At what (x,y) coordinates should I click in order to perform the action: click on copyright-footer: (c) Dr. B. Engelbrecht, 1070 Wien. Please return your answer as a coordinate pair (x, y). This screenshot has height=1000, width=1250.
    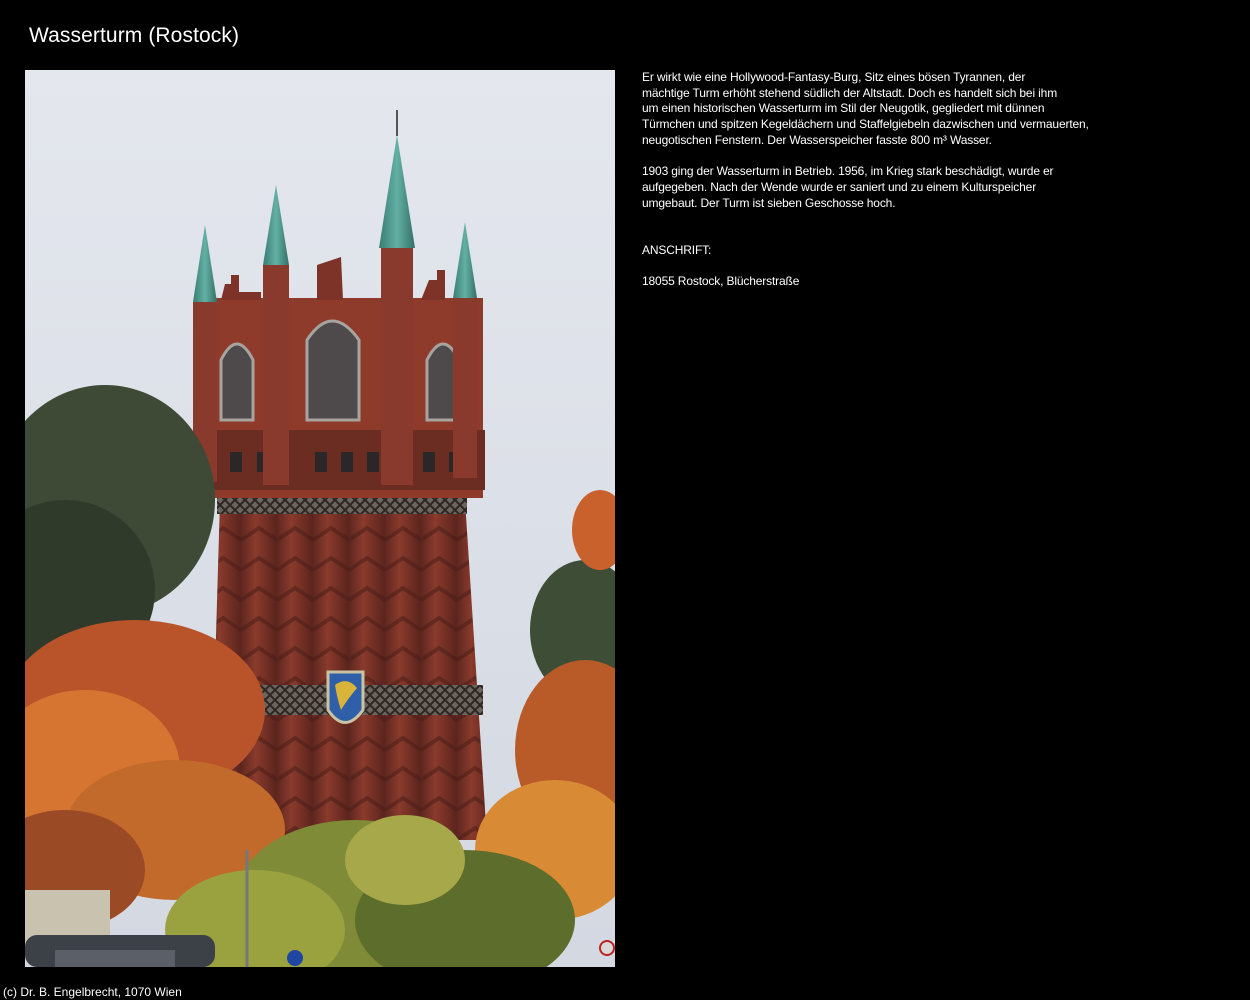
    Looking at the image, I should click on (92, 992).